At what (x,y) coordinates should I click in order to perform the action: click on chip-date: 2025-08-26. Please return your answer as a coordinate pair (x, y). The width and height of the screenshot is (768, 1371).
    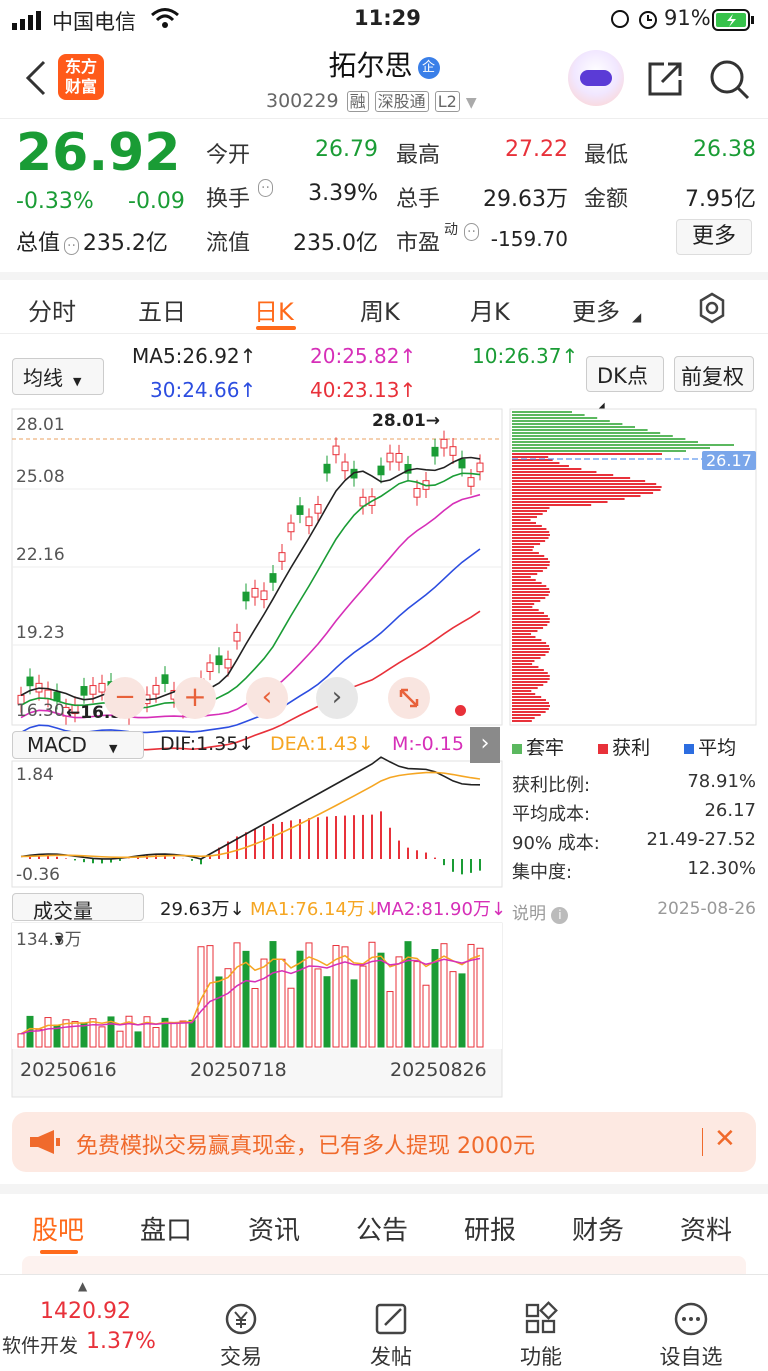
    Looking at the image, I should click on (706, 909).